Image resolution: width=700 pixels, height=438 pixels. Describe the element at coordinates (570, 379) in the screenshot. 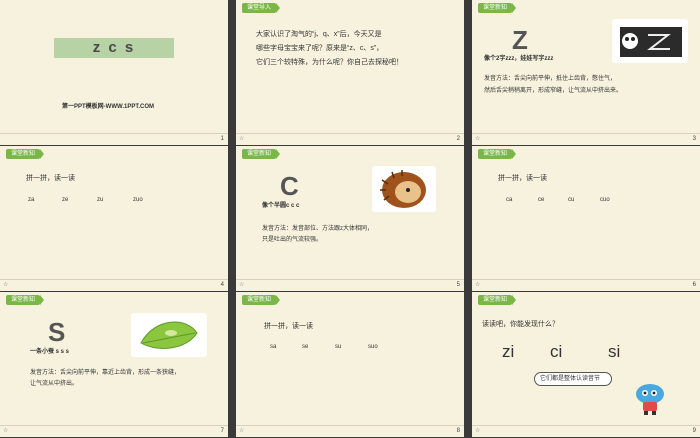

I see `bubble-text: 它们都是整体认读音节` at that location.